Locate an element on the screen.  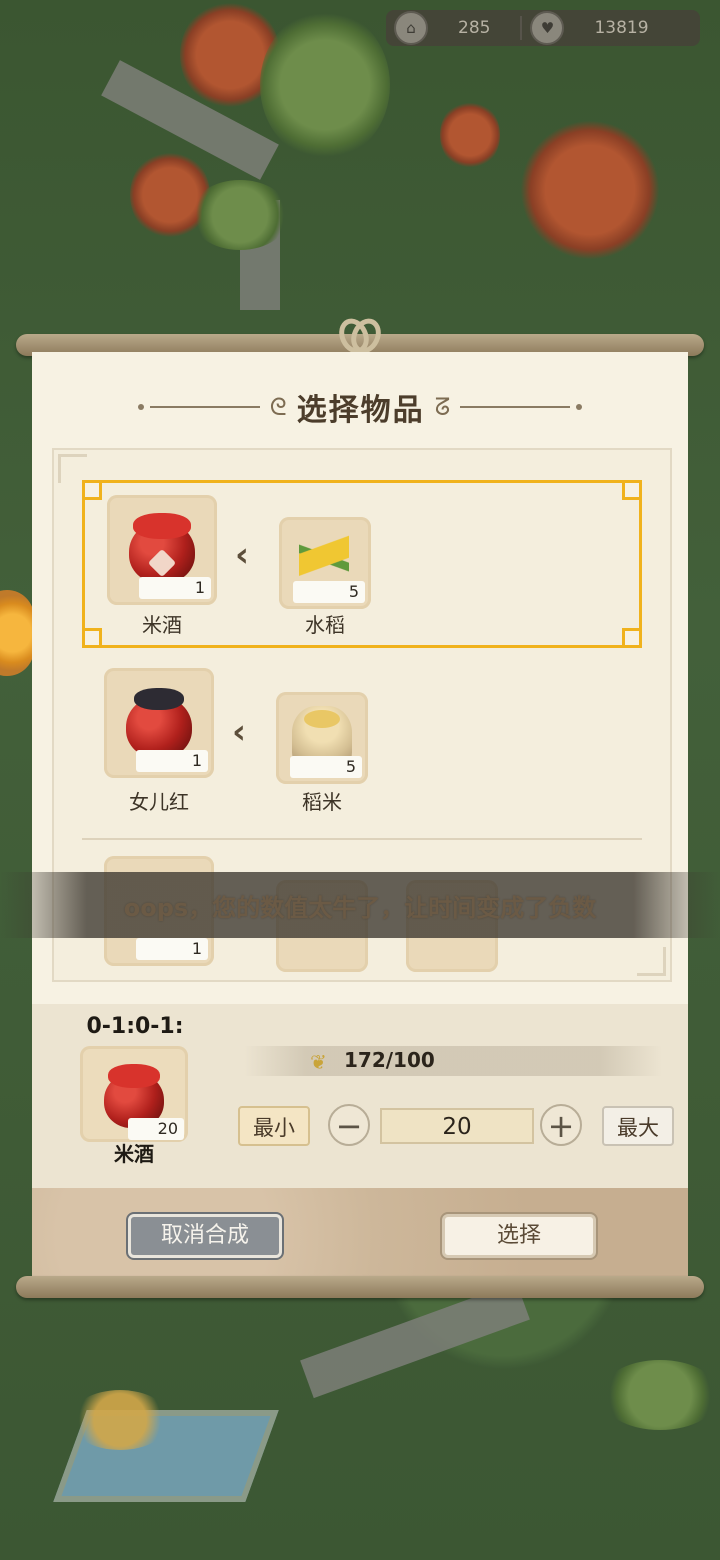
house-value: 285 is located at coordinates (474, 28).